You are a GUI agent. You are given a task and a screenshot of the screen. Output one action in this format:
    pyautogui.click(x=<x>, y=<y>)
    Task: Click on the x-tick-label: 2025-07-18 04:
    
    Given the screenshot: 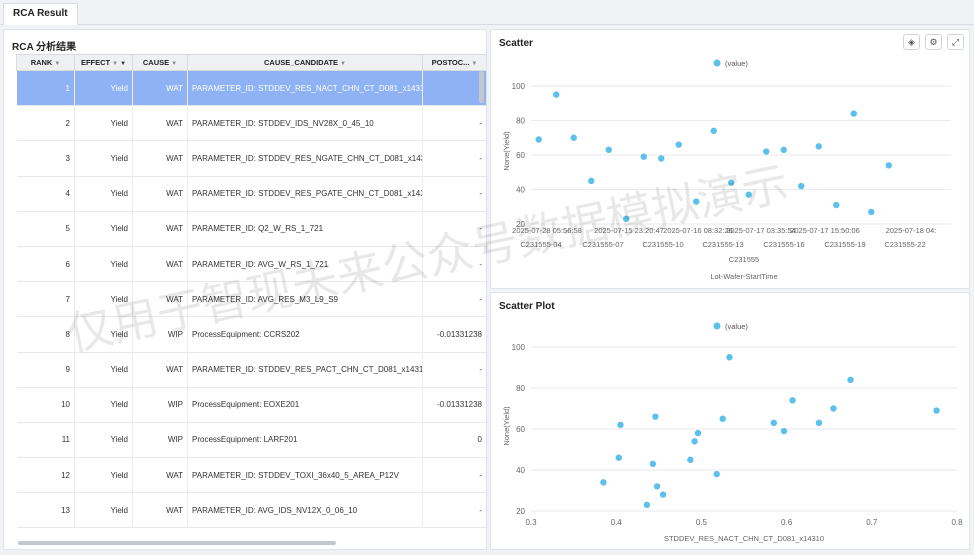 What is the action you would take?
    pyautogui.click(x=911, y=230)
    